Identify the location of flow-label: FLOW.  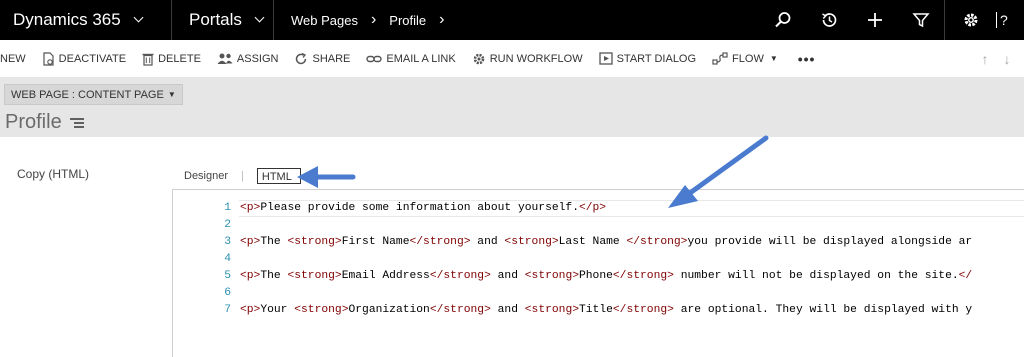
(748, 58).